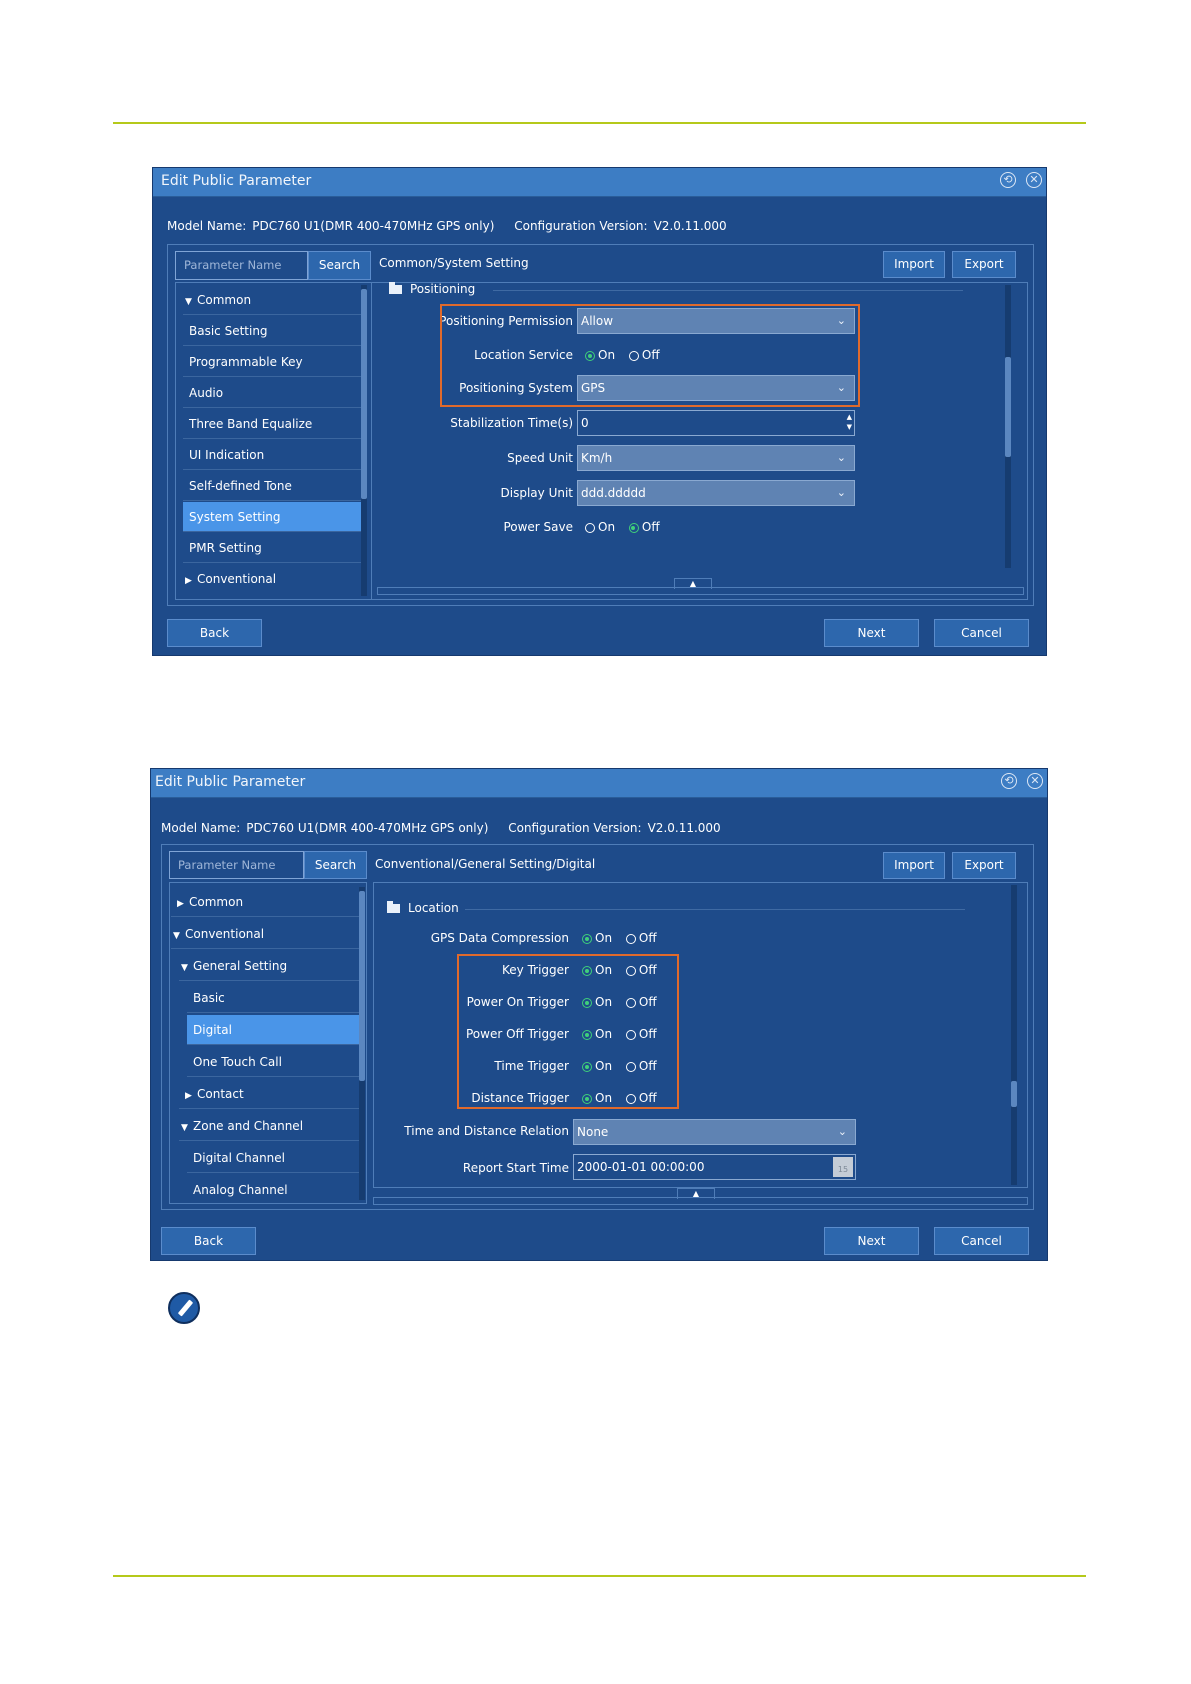 Image resolution: width=1191 pixels, height=1684 pixels. I want to click on tree-item-three-band-equalize: Three Band Equalize, so click(273, 424).